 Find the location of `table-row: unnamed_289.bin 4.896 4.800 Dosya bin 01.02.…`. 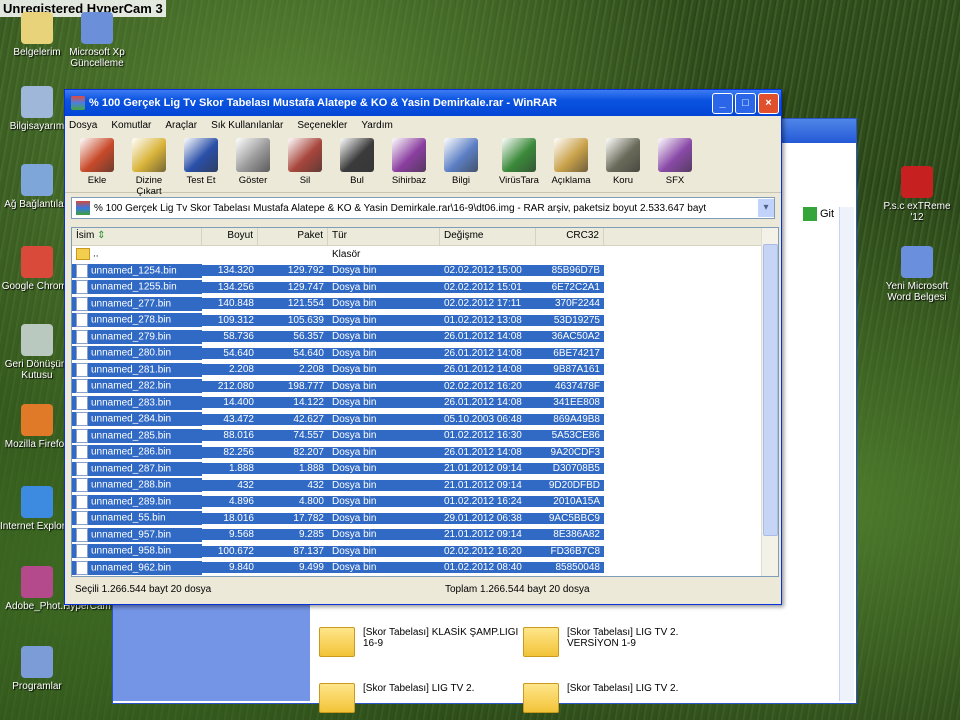

table-row: unnamed_289.bin 4.896 4.800 Dosya bin 01.02.… is located at coordinates (425, 502).